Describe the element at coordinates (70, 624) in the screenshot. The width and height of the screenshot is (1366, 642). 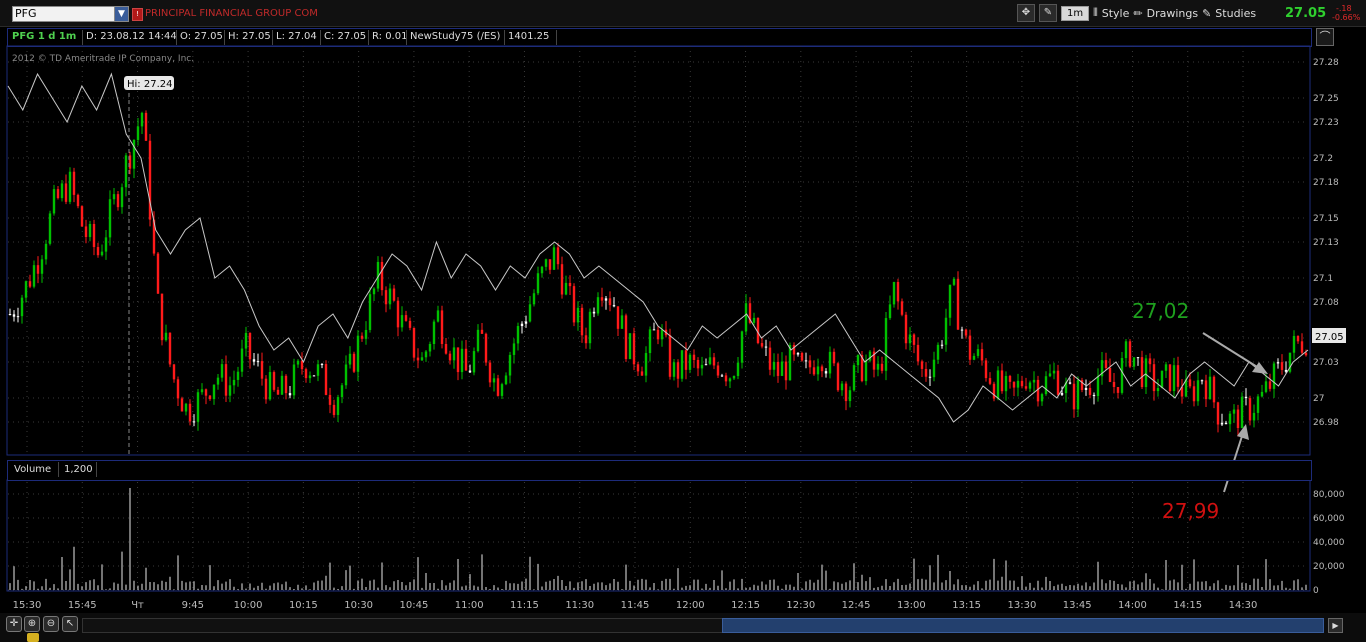
I see `pointer-icon: ↖` at that location.